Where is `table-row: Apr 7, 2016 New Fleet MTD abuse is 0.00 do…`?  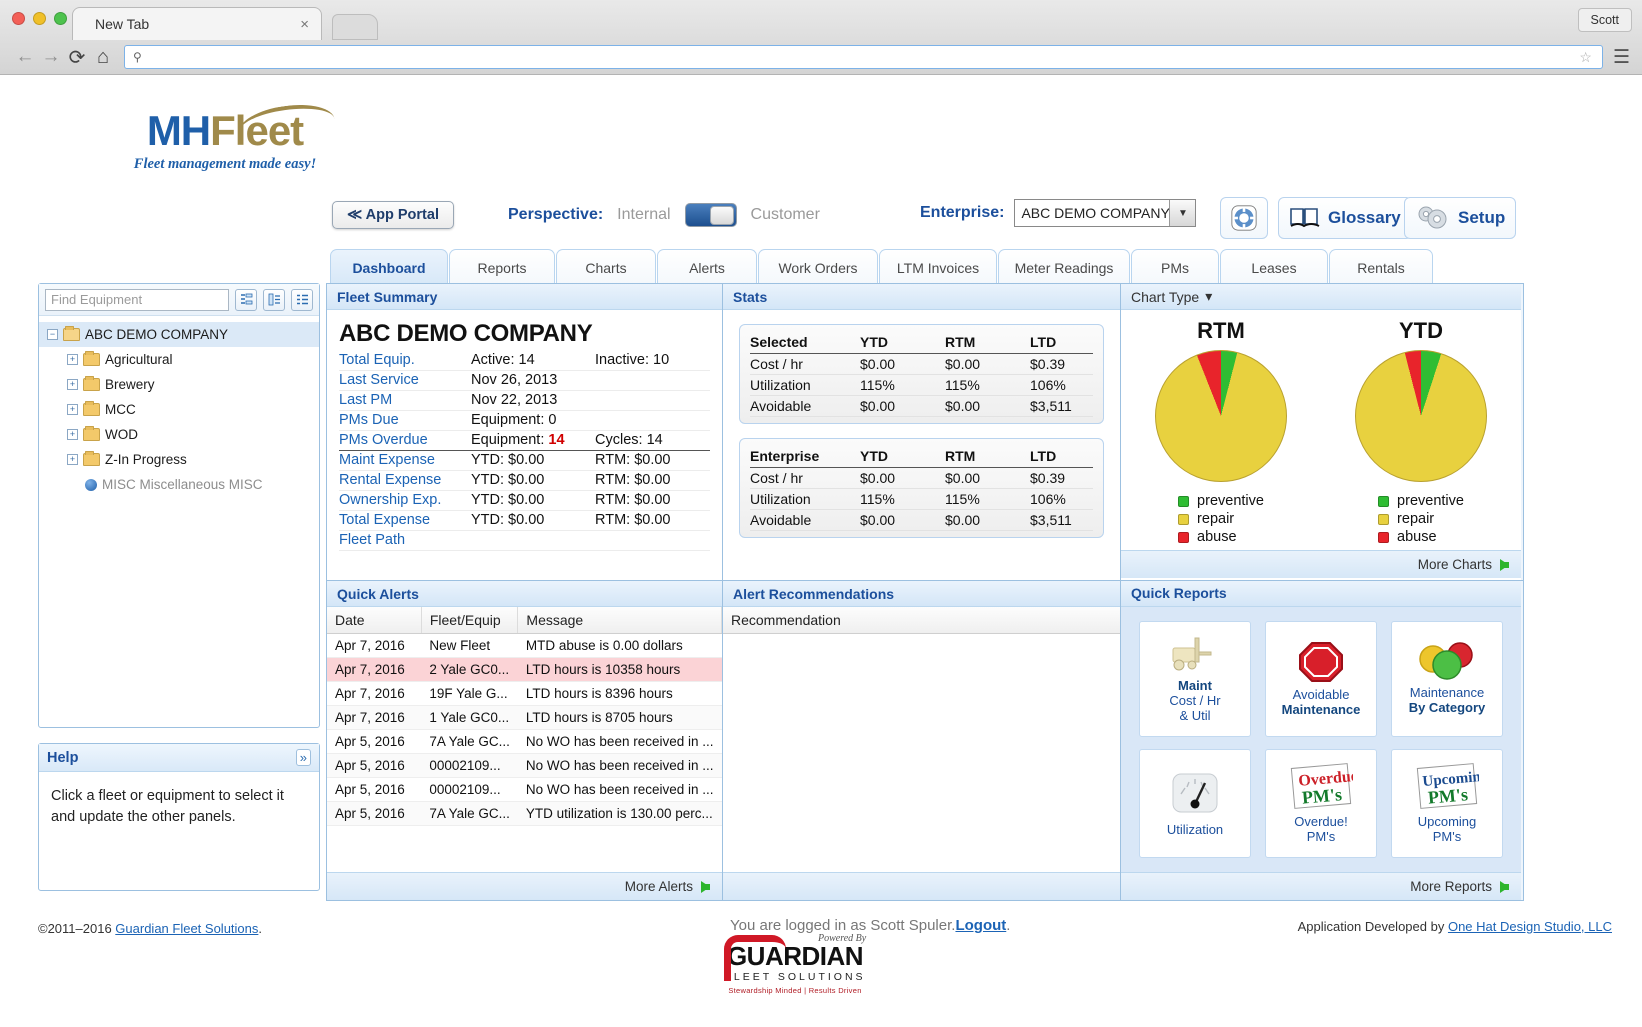 table-row: Apr 7, 2016 New Fleet MTD abuse is 0.00 do… is located at coordinates (524, 645).